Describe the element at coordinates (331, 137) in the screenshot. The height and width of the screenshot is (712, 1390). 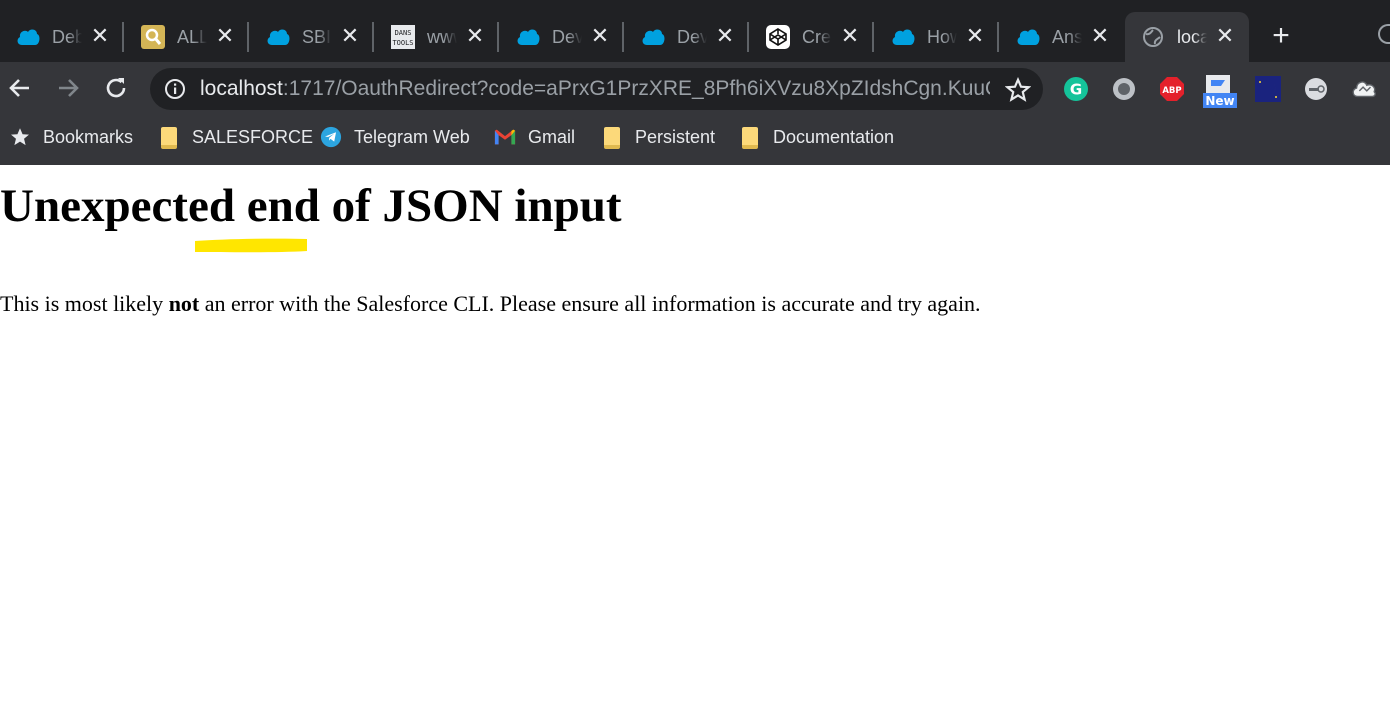
I see `telegram-icon` at that location.